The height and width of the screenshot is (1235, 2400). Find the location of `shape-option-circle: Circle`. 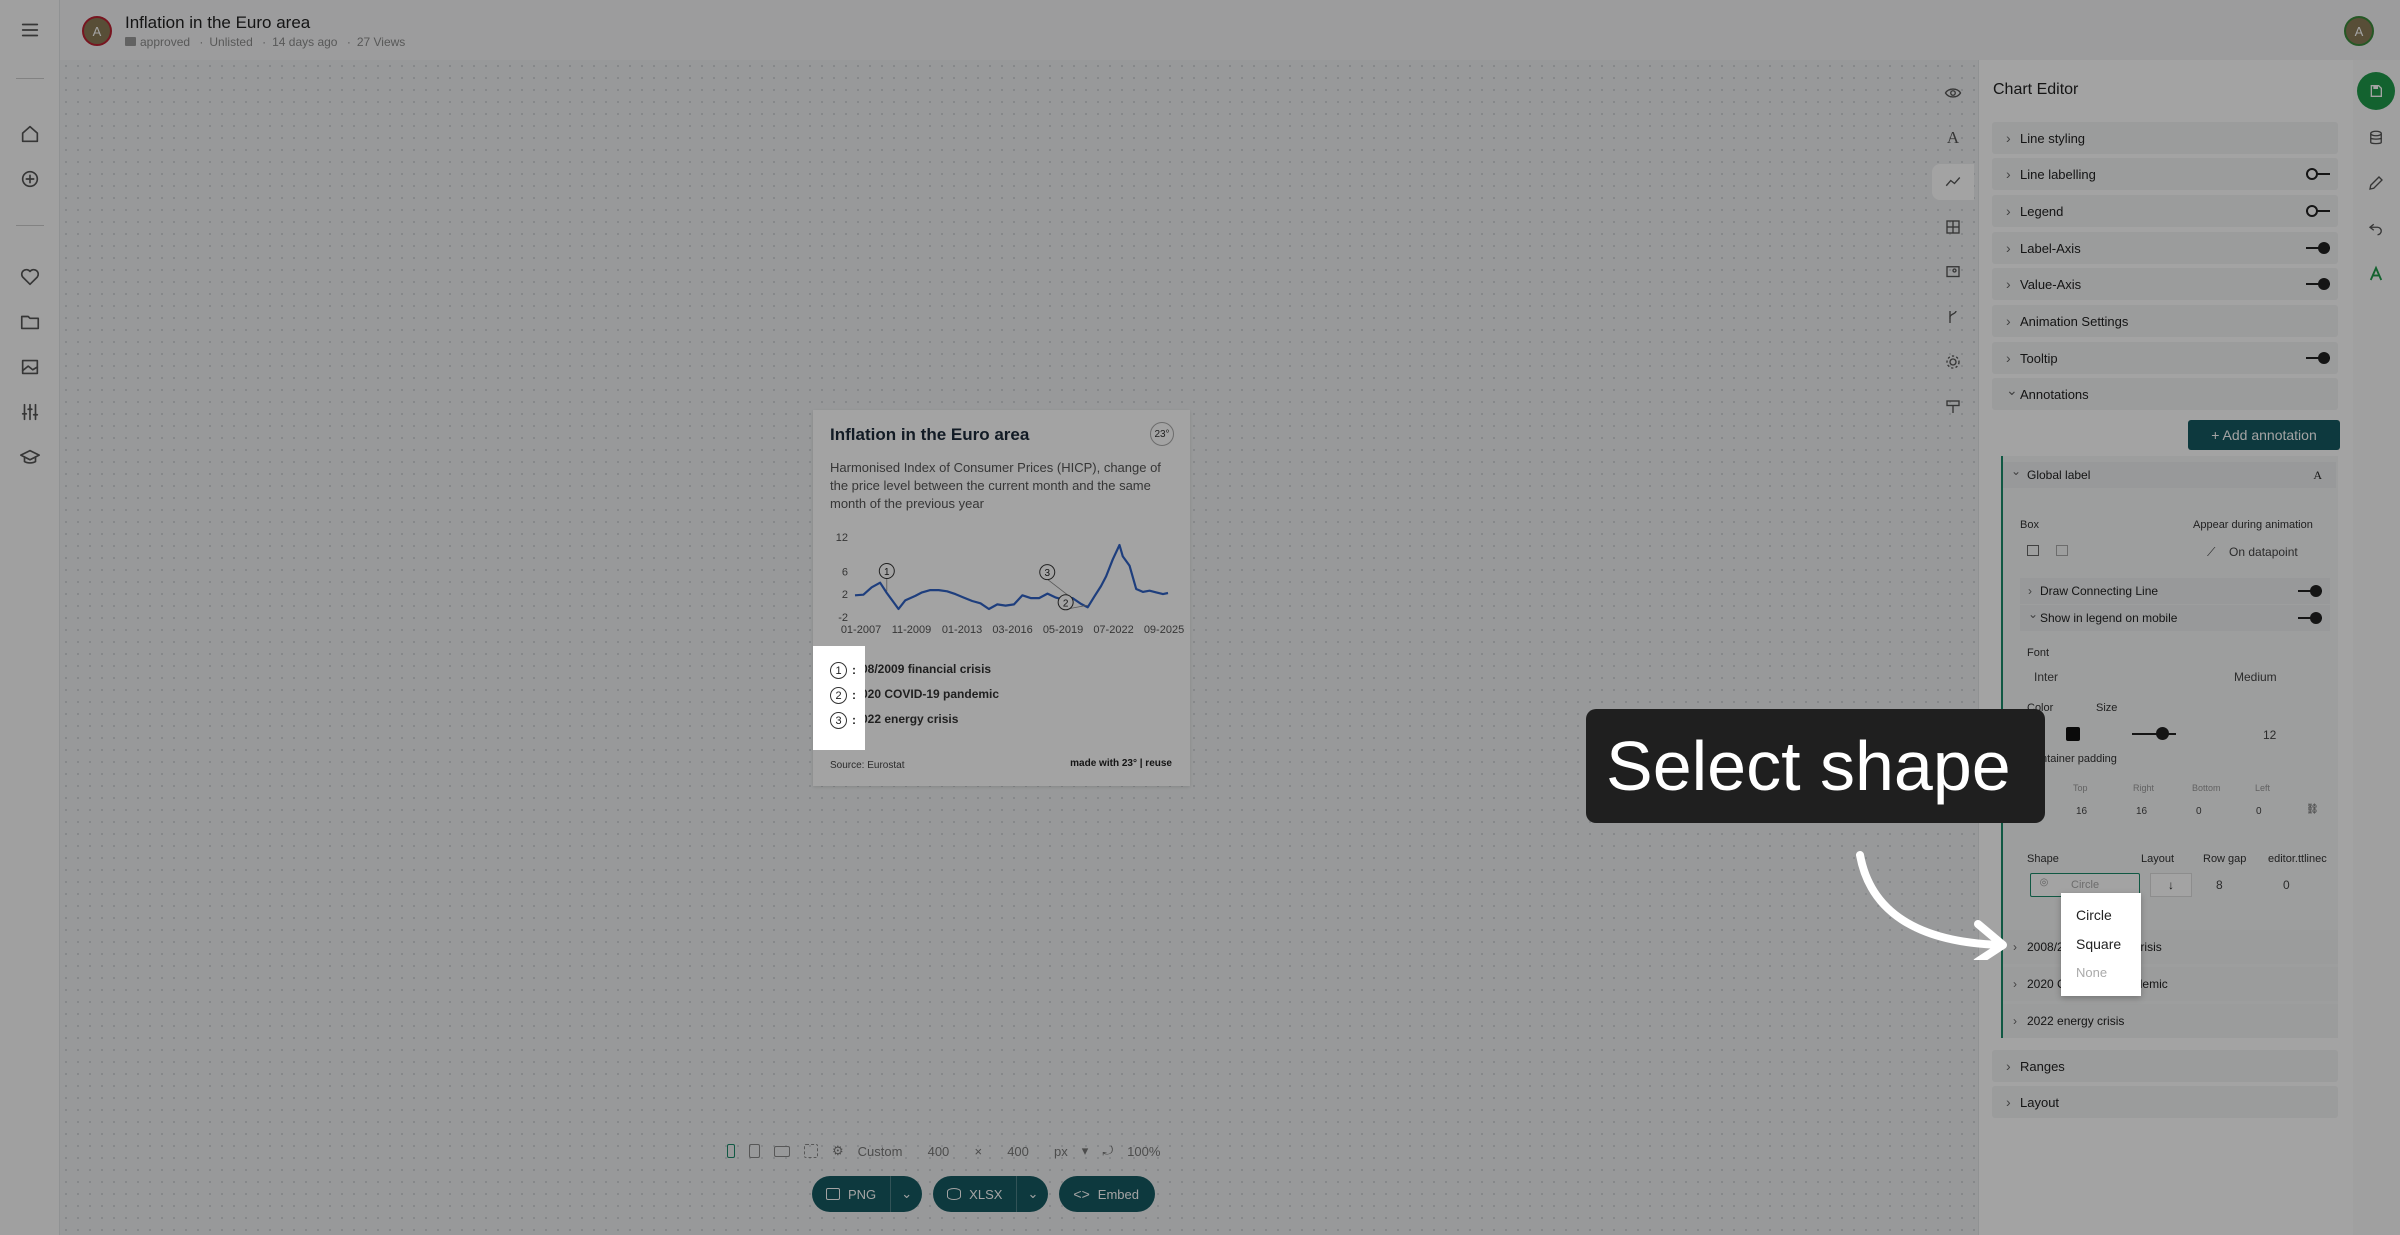

shape-option-circle: Circle is located at coordinates (2094, 915).